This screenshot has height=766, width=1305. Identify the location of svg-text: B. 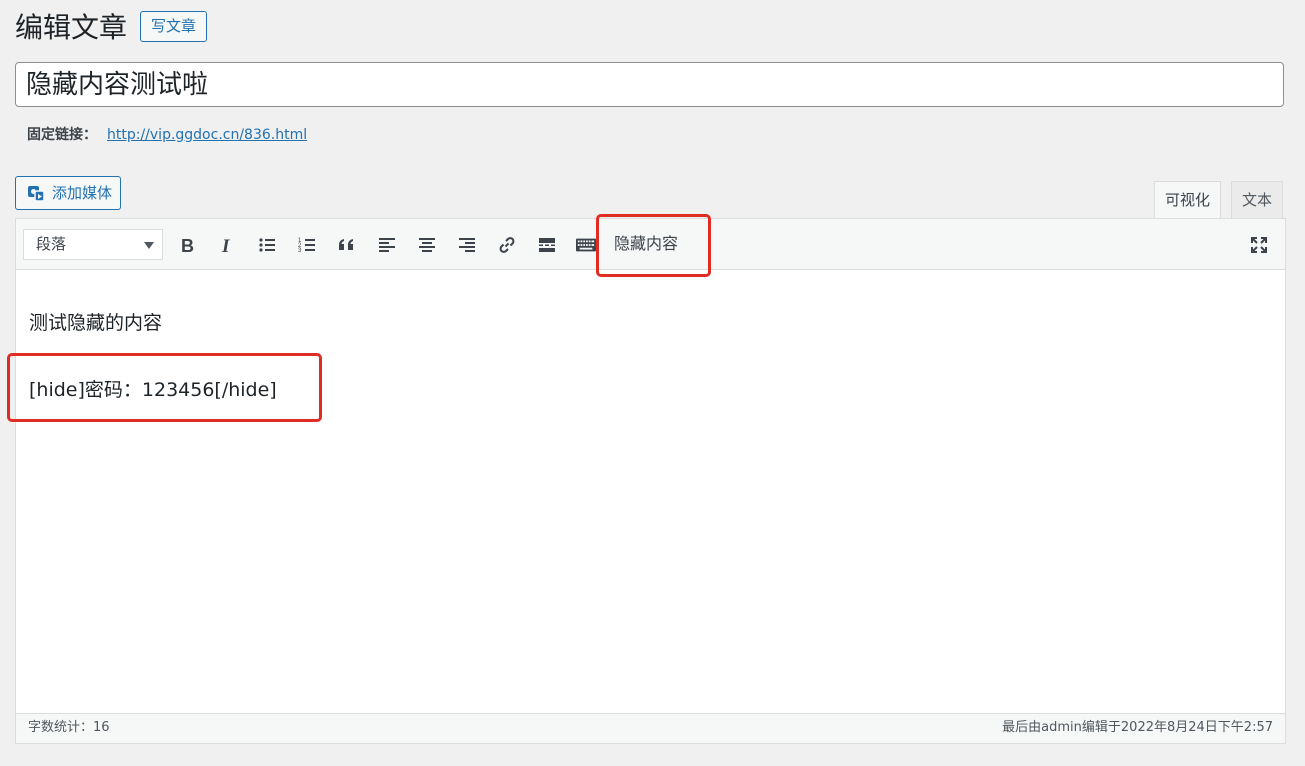
(187, 245).